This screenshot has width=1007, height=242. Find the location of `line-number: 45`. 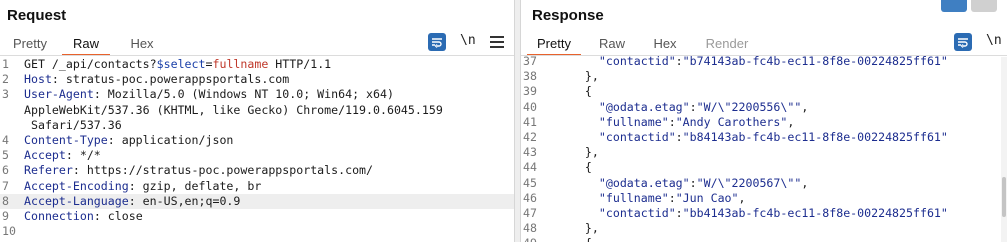

line-number: 45 is located at coordinates (530, 182).